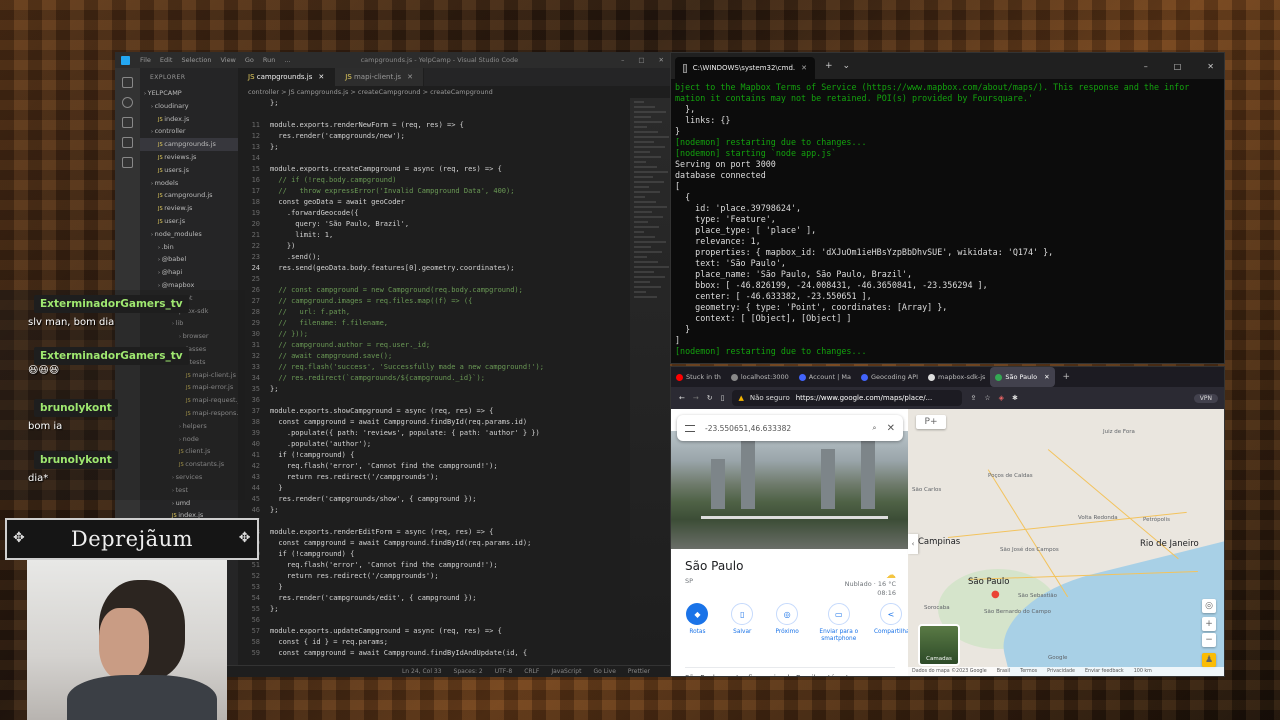  I want to click on map-mode-button: P+, so click(931, 422).